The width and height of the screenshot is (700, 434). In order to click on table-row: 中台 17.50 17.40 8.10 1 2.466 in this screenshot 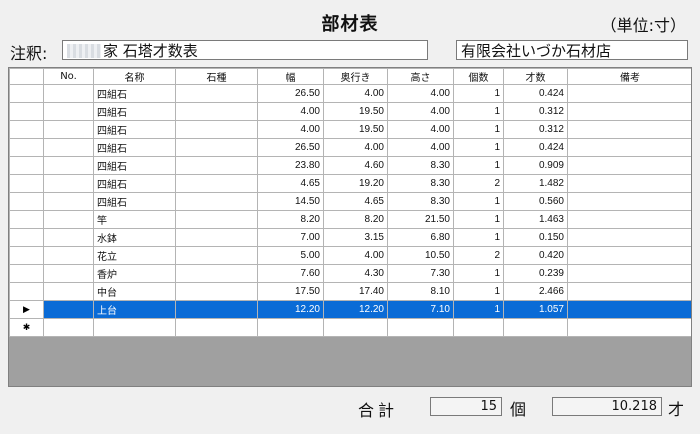, I will do `click(350, 291)`.